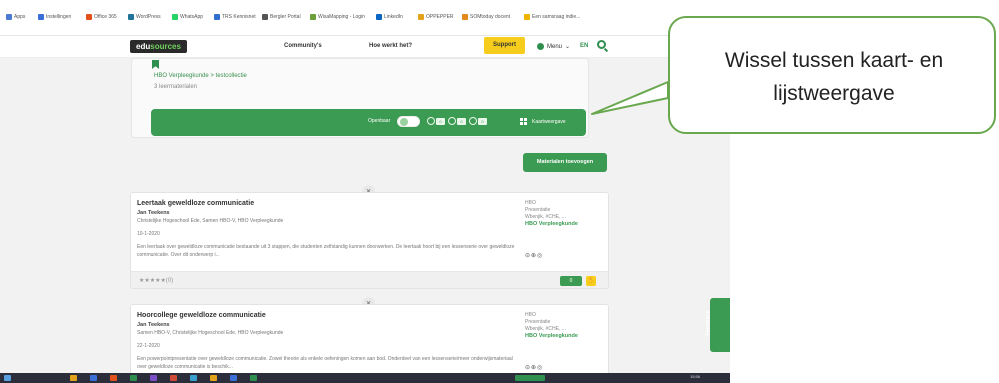 This screenshot has width=999, height=383. What do you see at coordinates (303, 46) in the screenshot?
I see `nav-communities: Community's` at bounding box center [303, 46].